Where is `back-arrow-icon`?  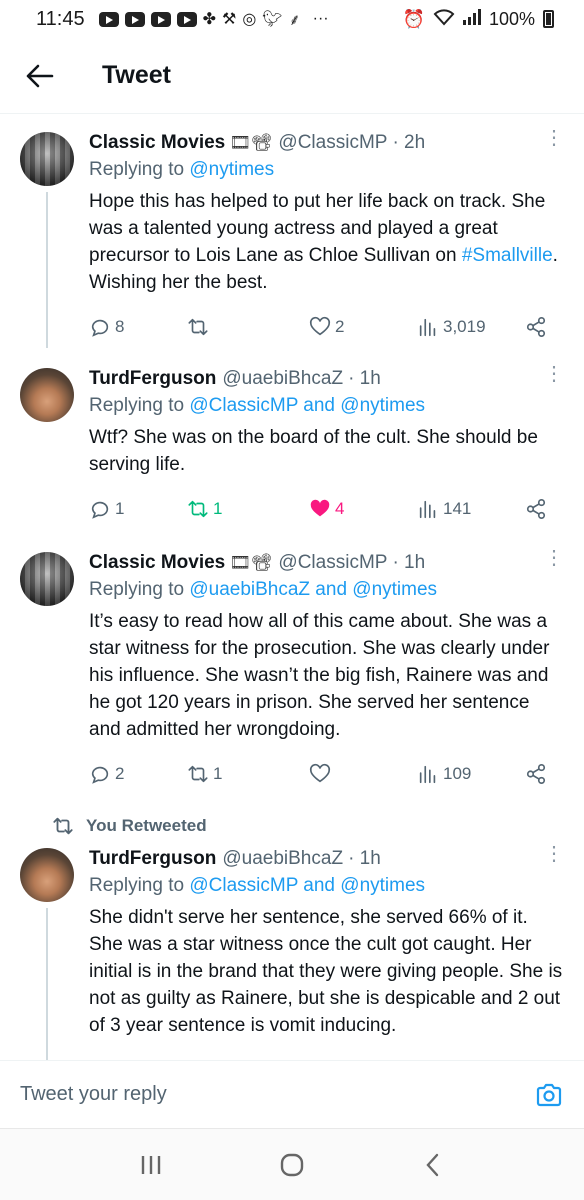
back-arrow-icon is located at coordinates (40, 76).